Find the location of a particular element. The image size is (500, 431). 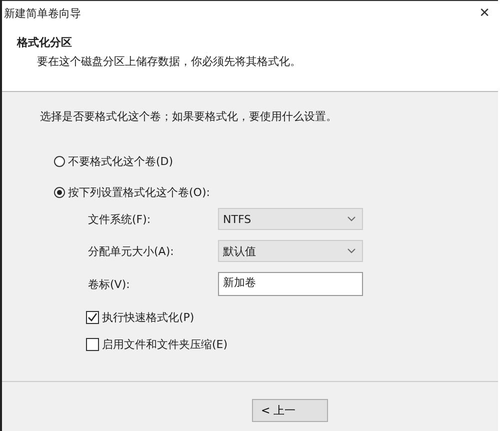

setting-label: 分配单元大小(A): is located at coordinates (131, 251).